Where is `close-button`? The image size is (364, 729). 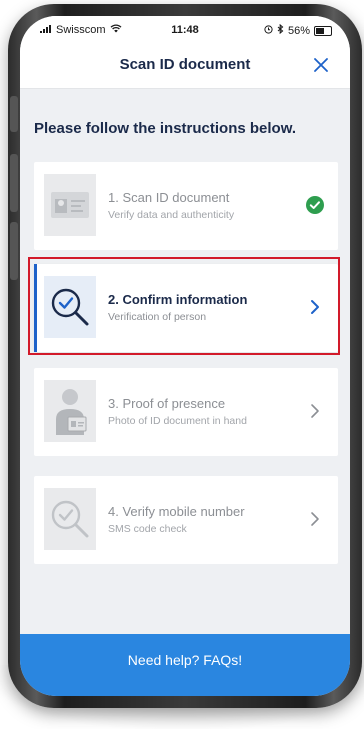
close-button is located at coordinates (321, 65).